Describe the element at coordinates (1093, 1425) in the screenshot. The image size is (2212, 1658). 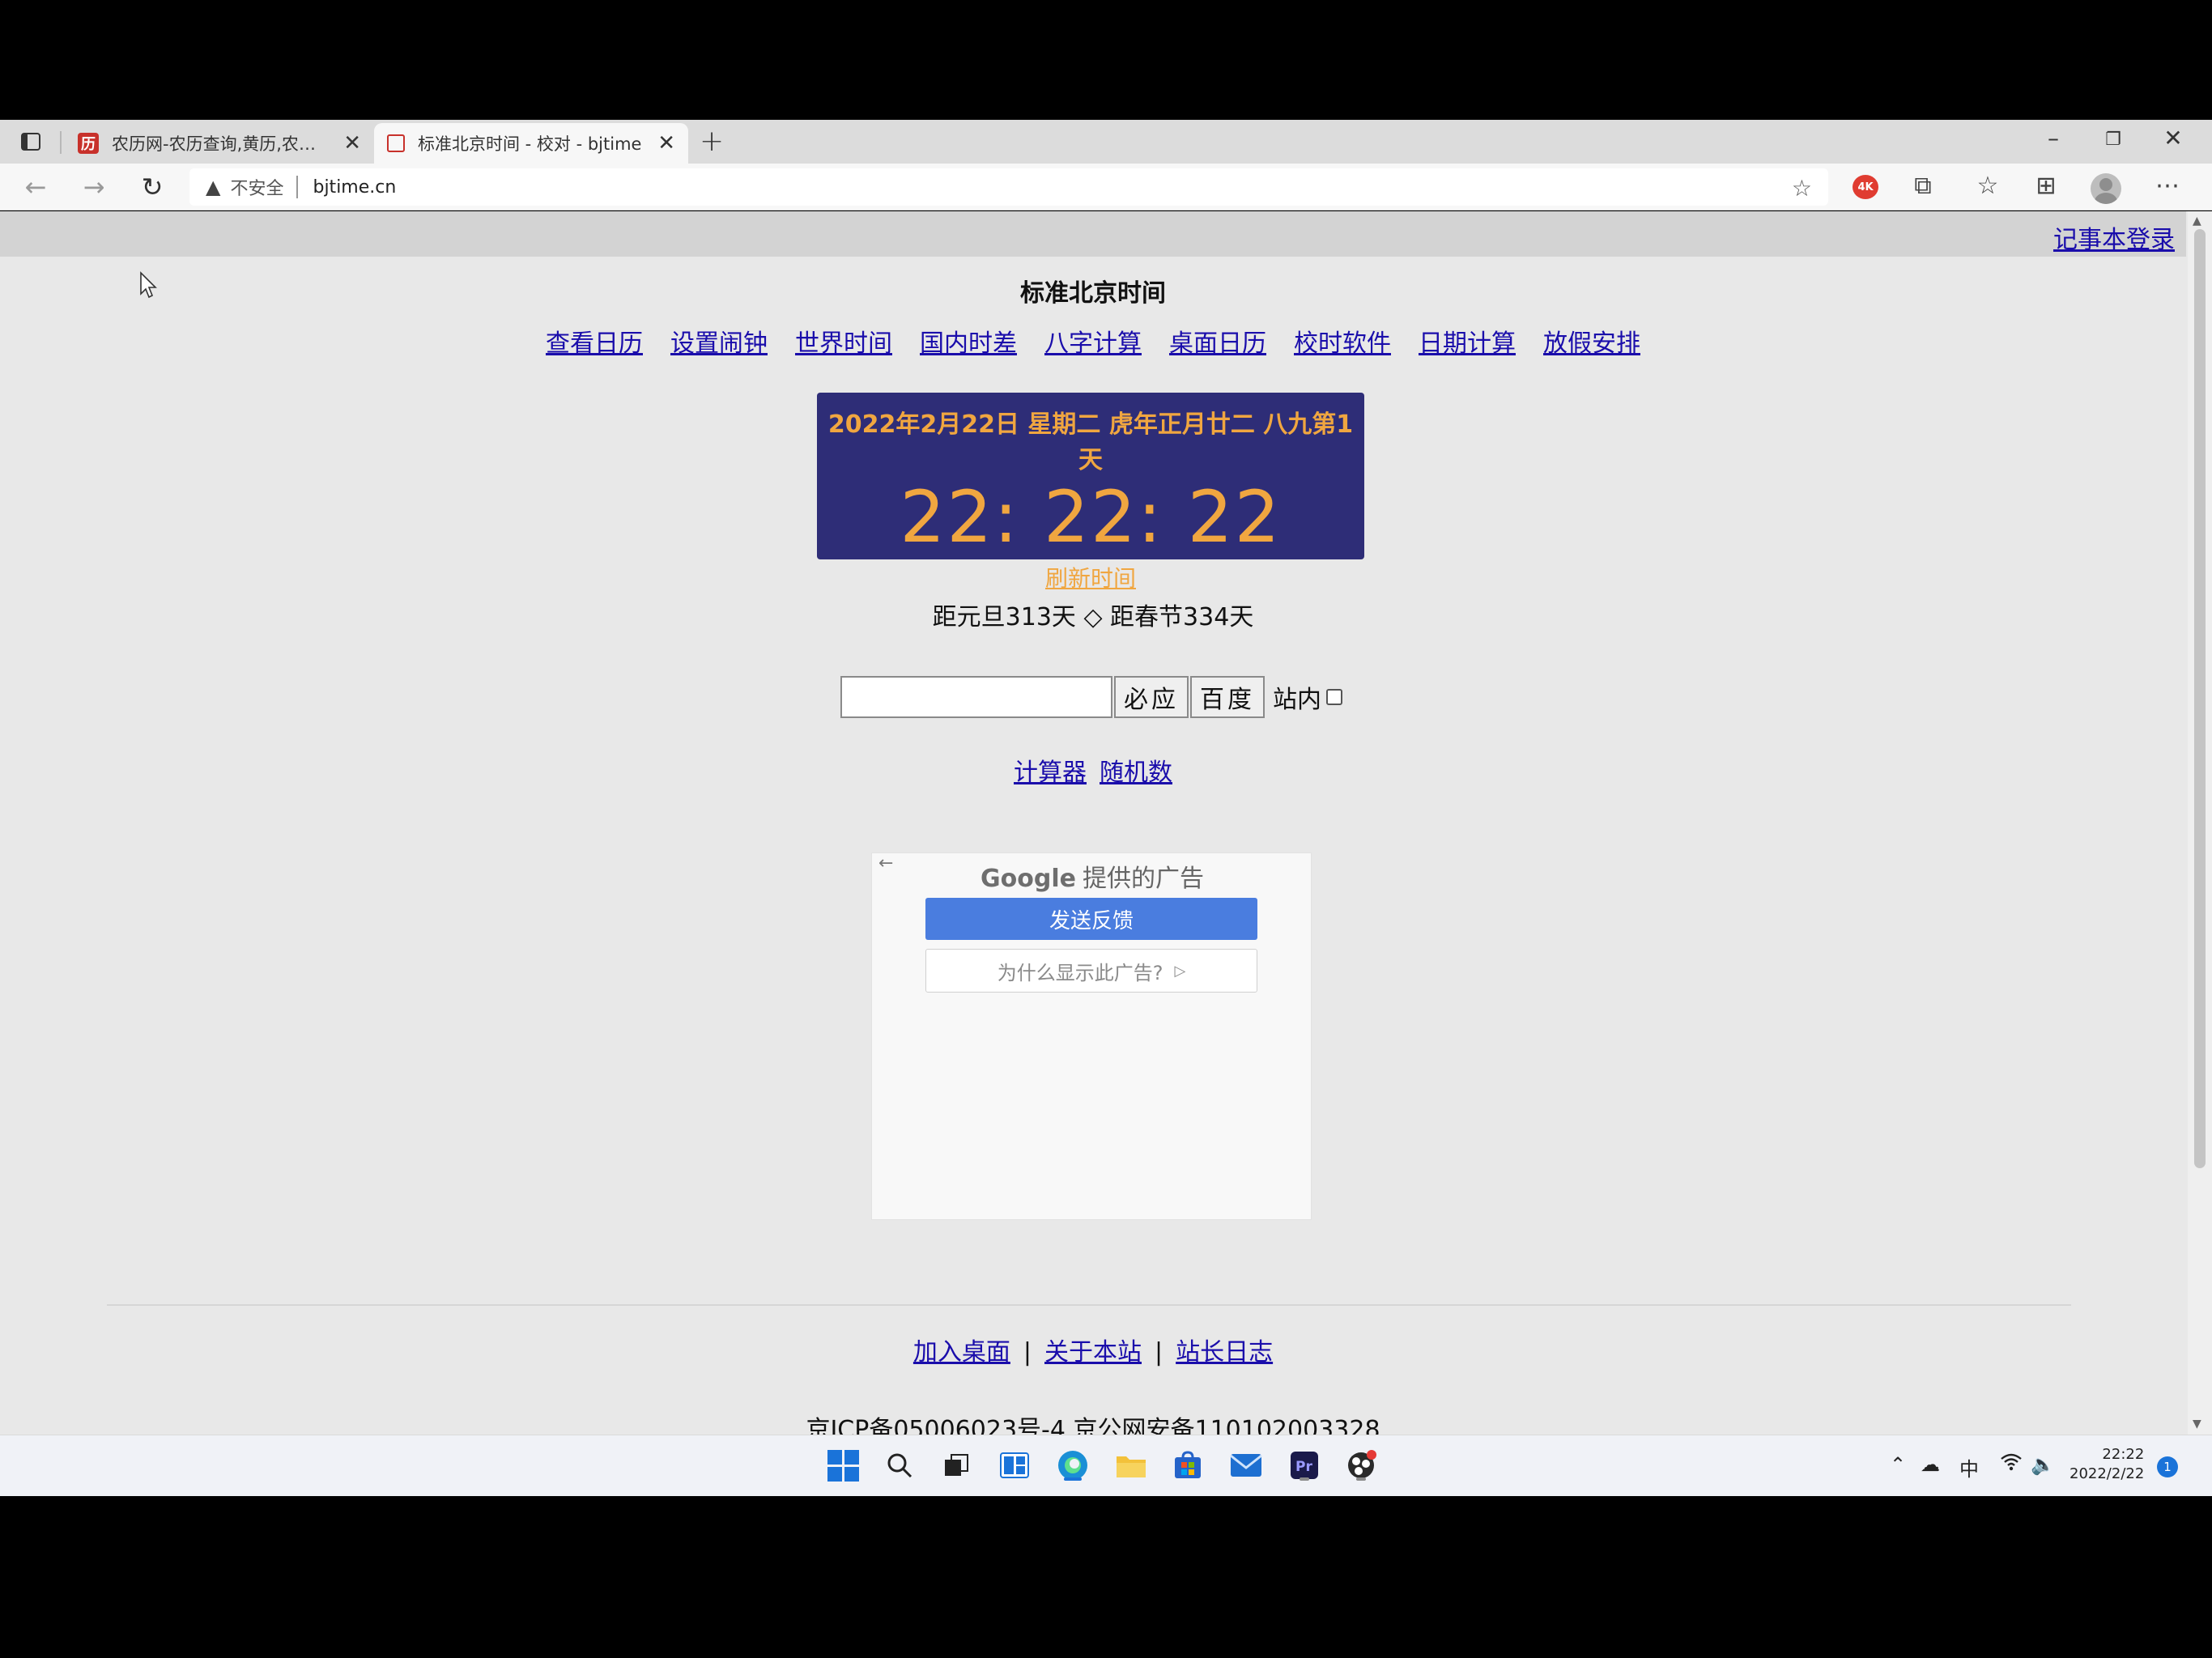
I see `icp-record: 京ICP备05006023号-4 京公网安备110102003328` at that location.